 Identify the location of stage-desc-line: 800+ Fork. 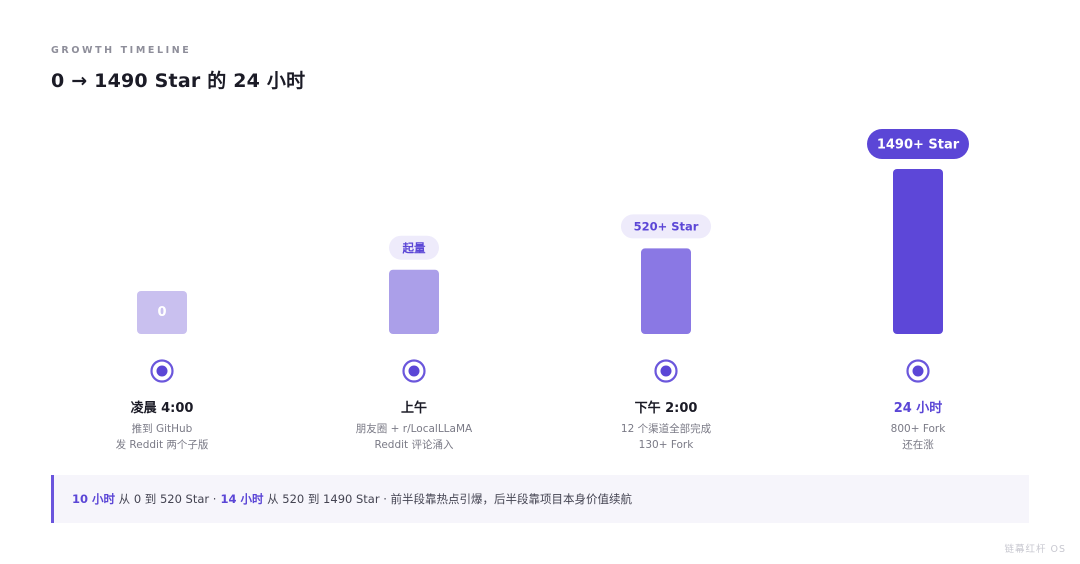
(918, 429).